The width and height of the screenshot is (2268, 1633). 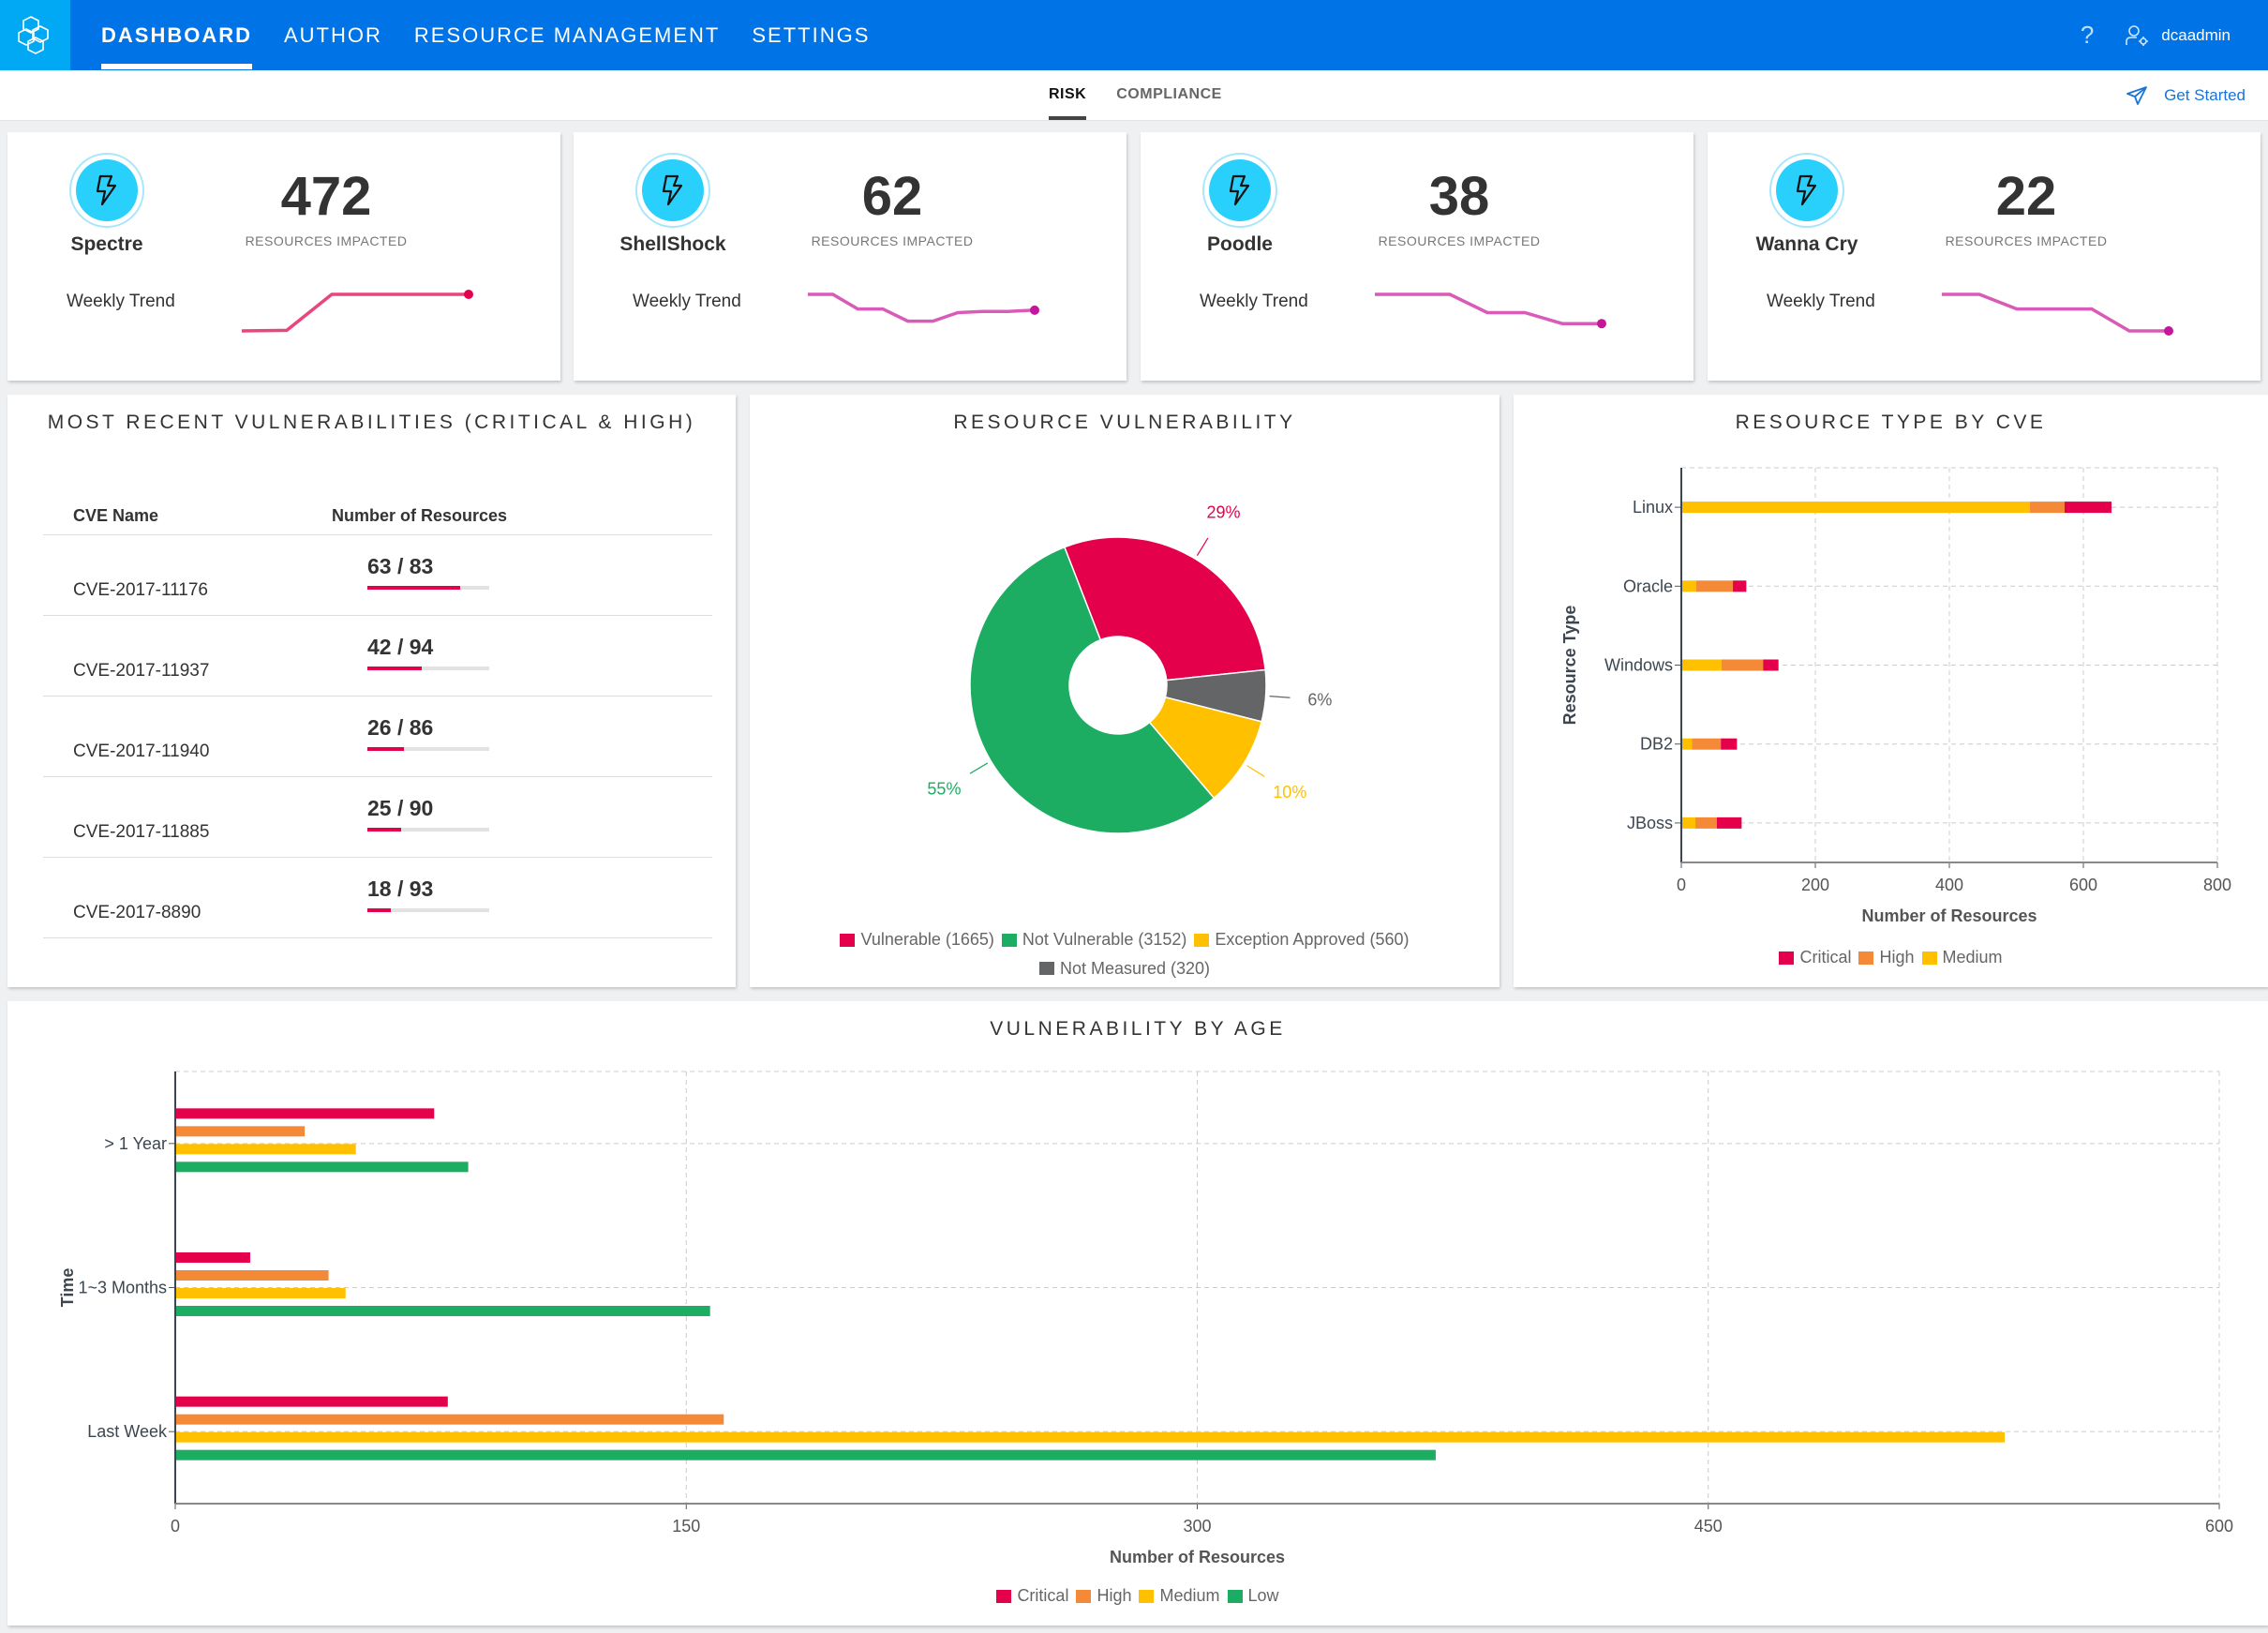 What do you see at coordinates (2186, 95) in the screenshot?
I see `get-started-link: Get Started` at bounding box center [2186, 95].